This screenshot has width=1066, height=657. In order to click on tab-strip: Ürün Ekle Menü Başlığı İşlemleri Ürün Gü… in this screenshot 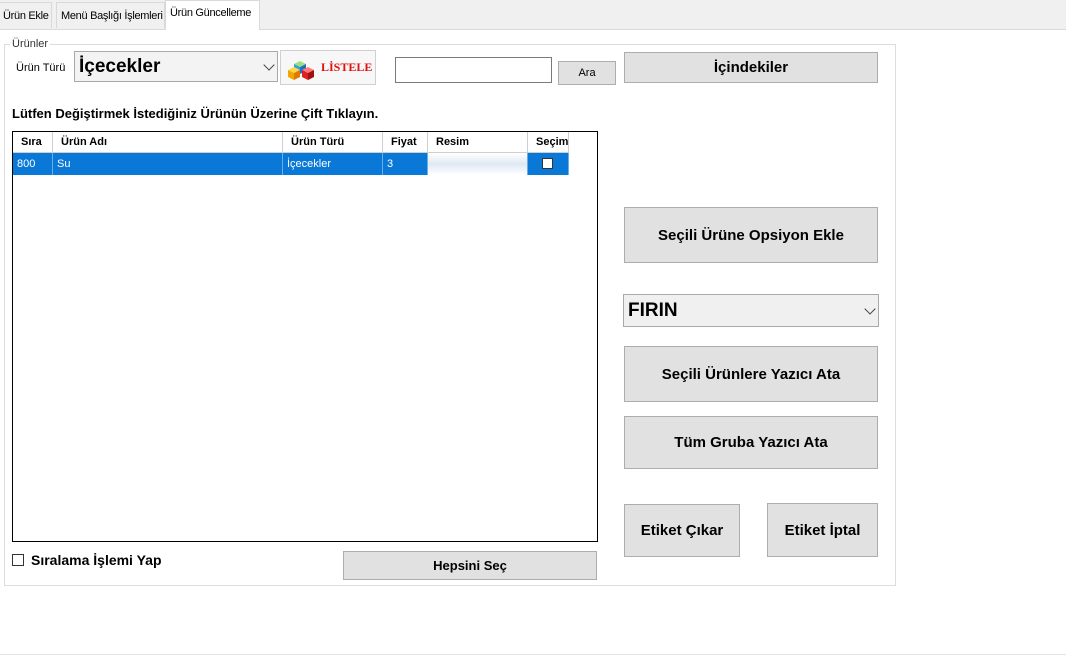, I will do `click(533, 15)`.